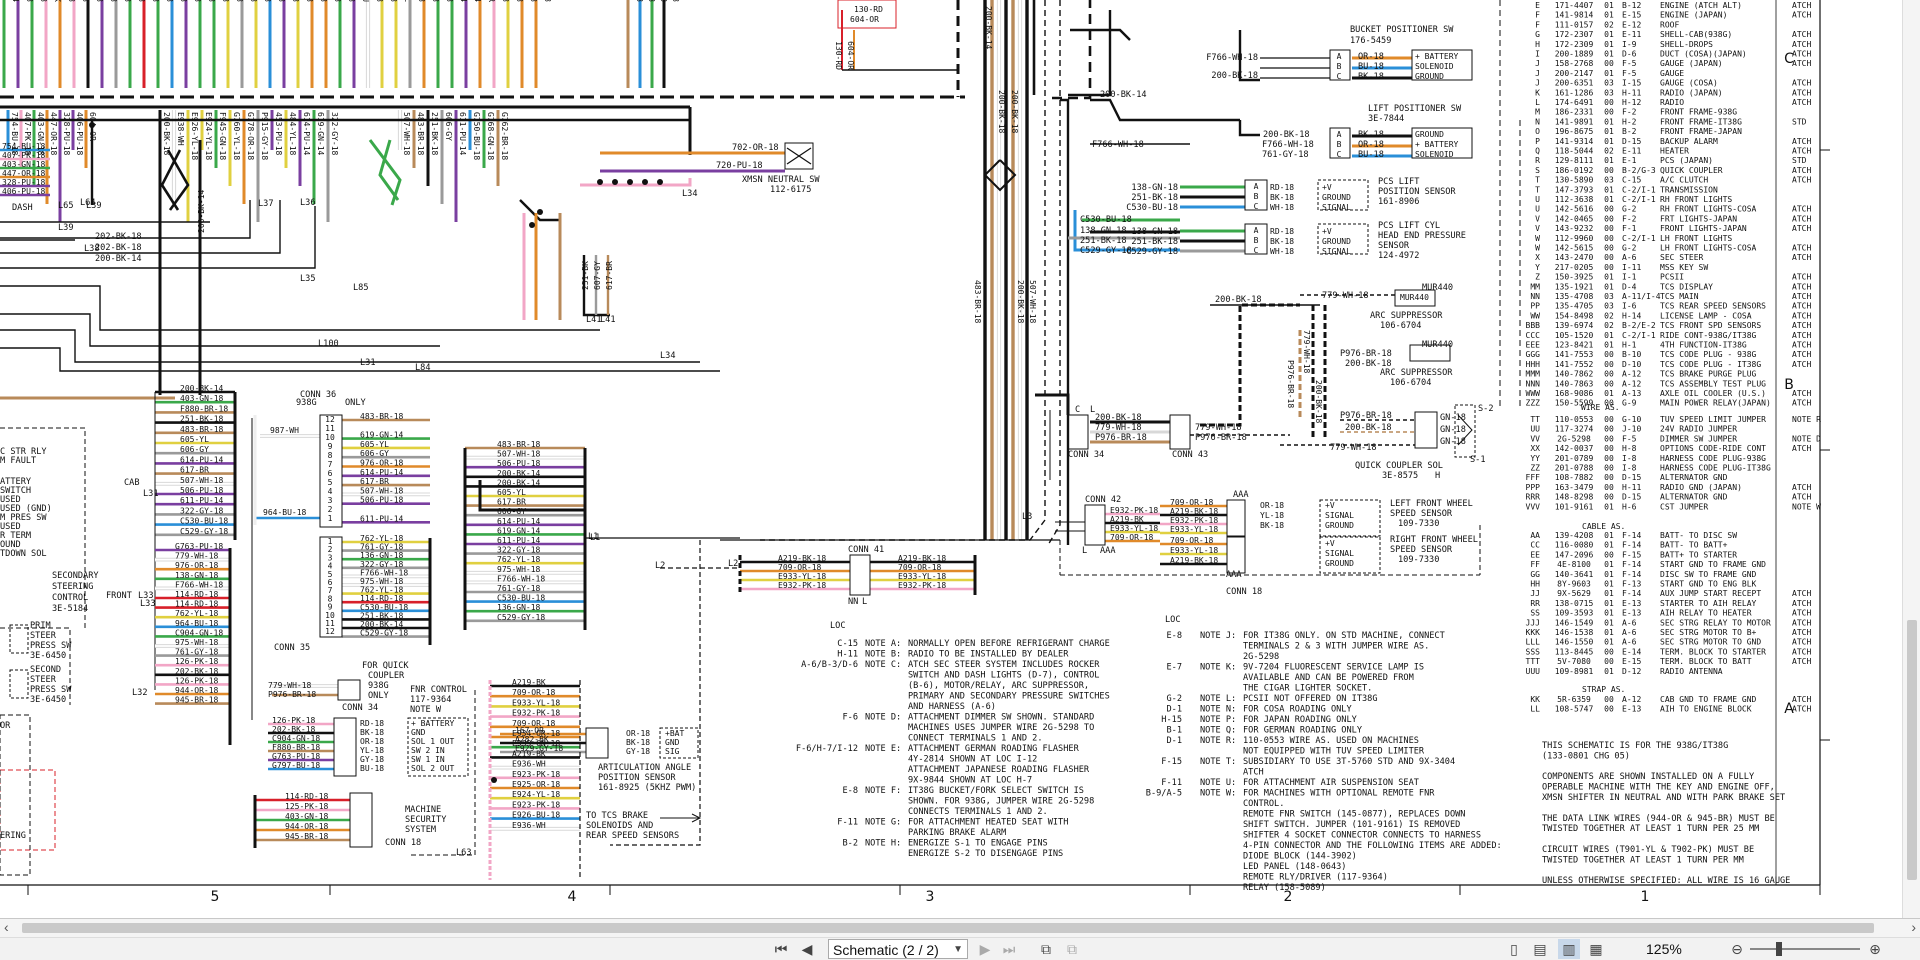 This screenshot has height=960, width=1920. I want to click on wire-label: YL-18, so click(372, 750).